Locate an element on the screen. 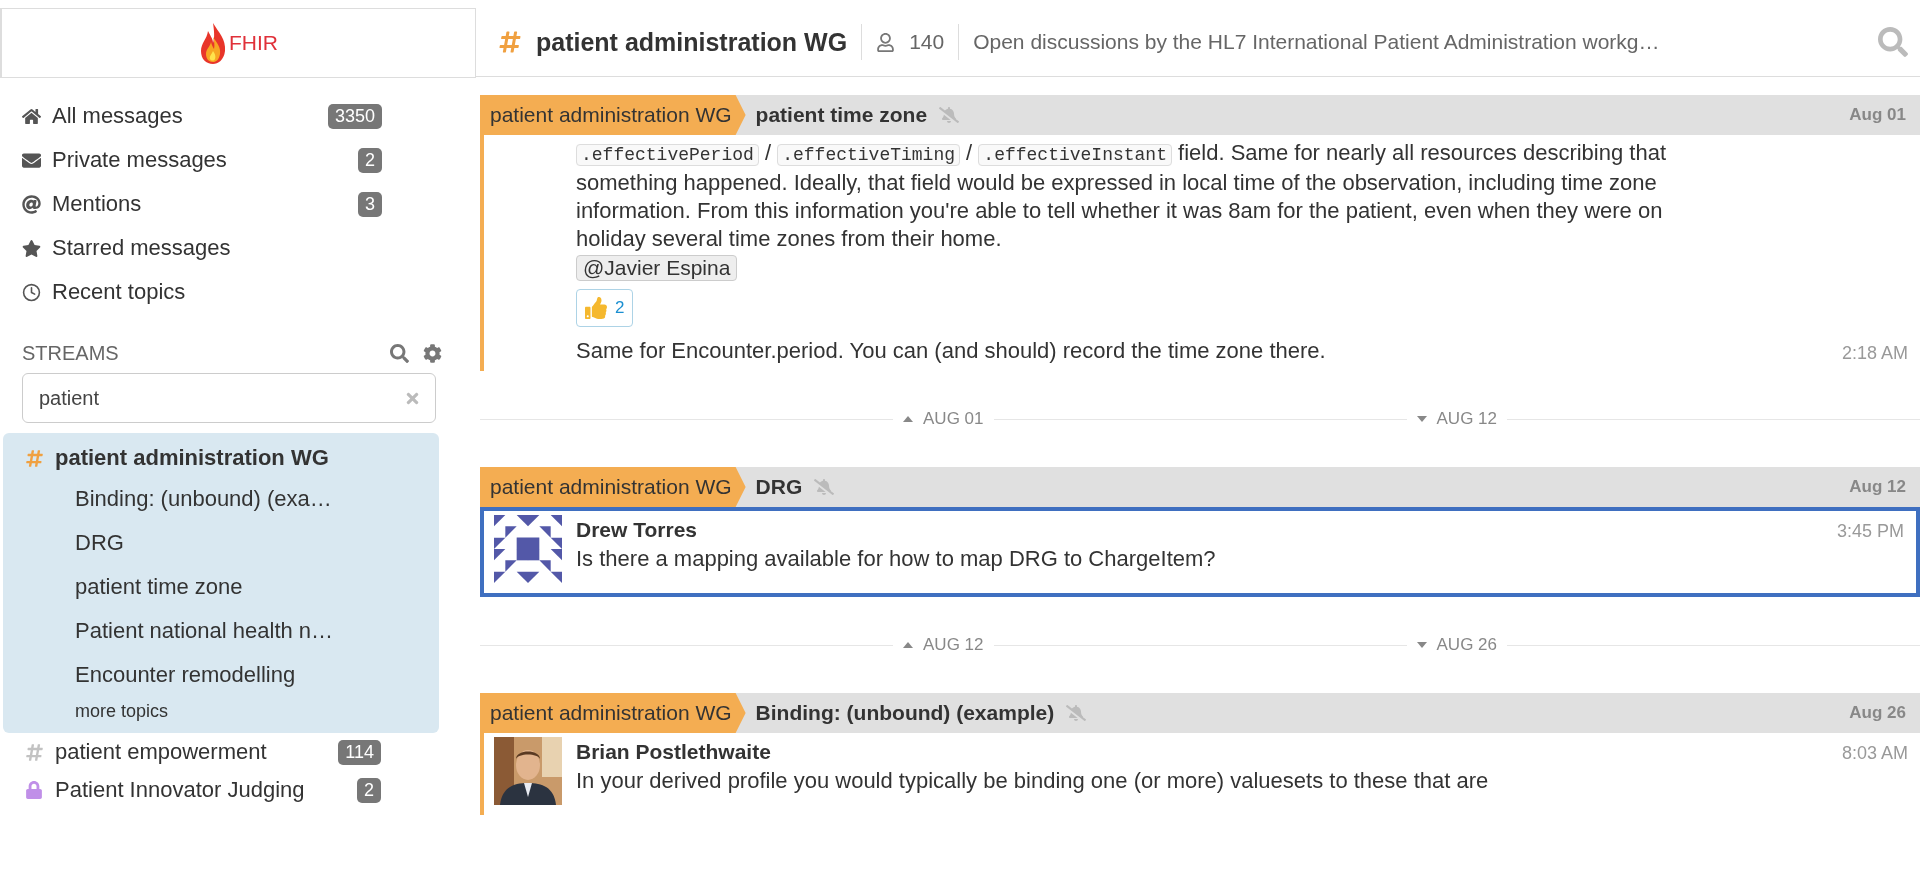 The height and width of the screenshot is (871, 1920). nav-link: Mentions is located at coordinates (205, 204).